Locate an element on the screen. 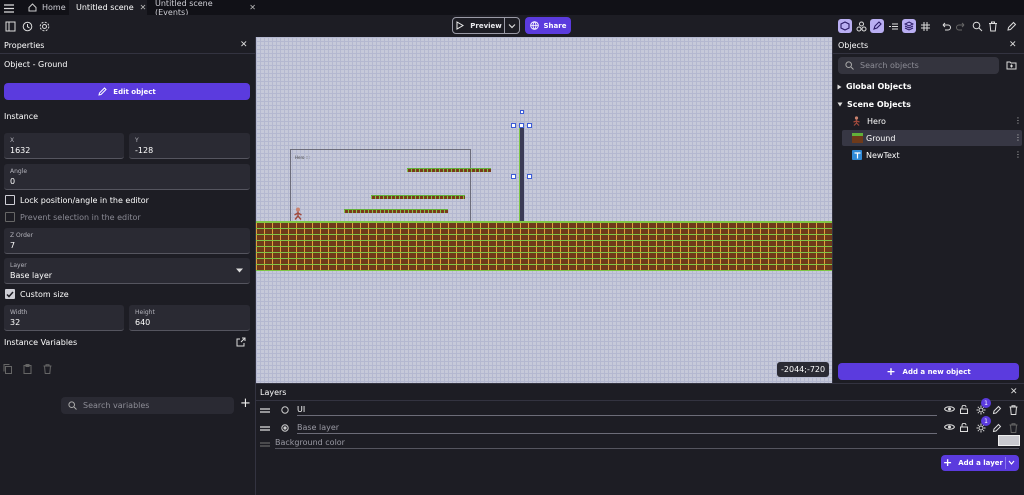 This screenshot has width=1024, height=495. lock-checkbox-row: Lock position/angle in the editor is located at coordinates (77, 200).